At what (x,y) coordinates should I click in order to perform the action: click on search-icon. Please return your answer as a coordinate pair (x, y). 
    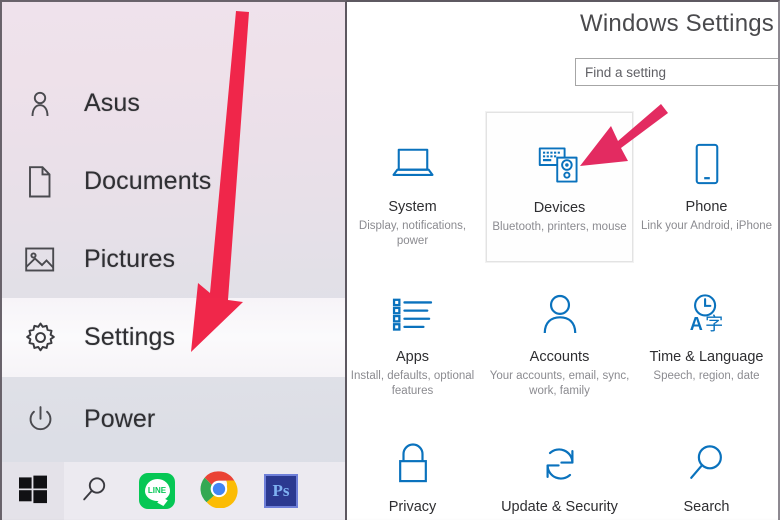
    Looking at the image, I should click on (95, 491).